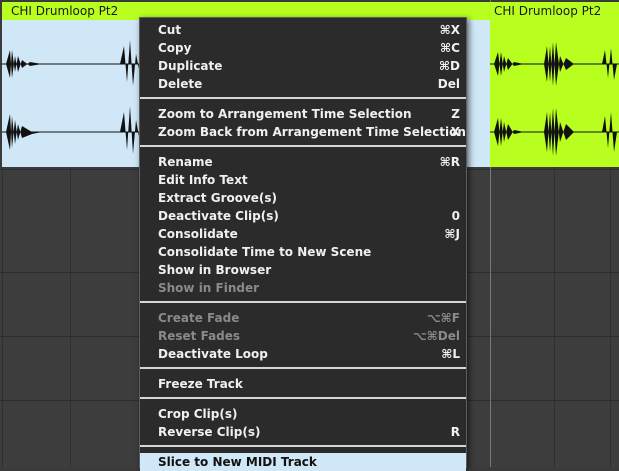 The height and width of the screenshot is (471, 619). I want to click on menu-item-copy: Copy ⌘C, so click(303, 48).